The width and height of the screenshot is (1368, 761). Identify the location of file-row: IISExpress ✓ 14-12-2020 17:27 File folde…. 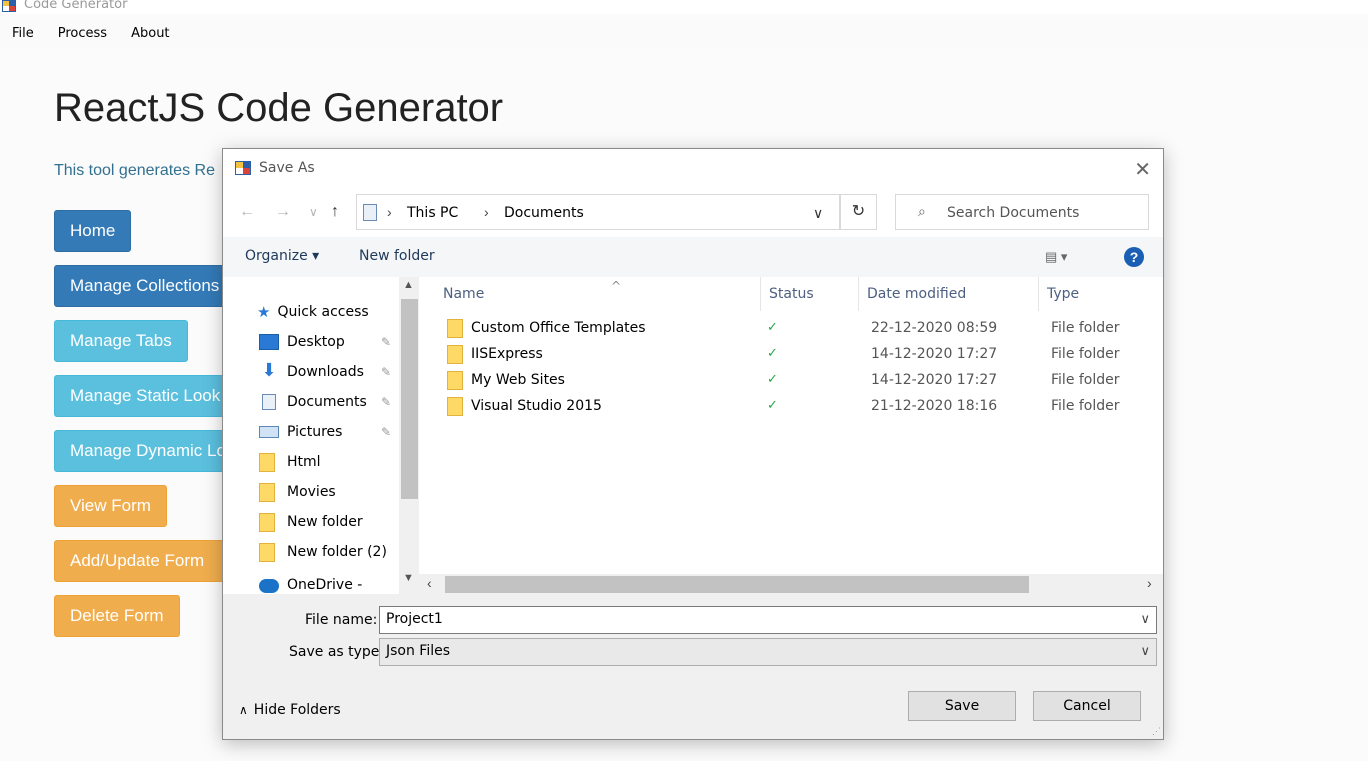
(791, 355).